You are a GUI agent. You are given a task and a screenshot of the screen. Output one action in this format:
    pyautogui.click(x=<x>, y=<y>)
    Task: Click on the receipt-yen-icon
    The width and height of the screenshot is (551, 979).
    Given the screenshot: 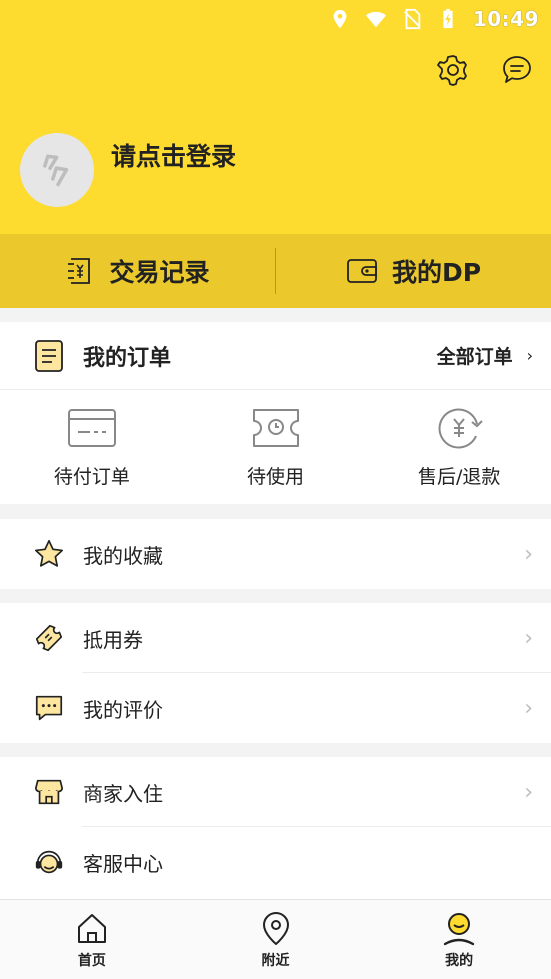 What is the action you would take?
    pyautogui.click(x=79, y=271)
    